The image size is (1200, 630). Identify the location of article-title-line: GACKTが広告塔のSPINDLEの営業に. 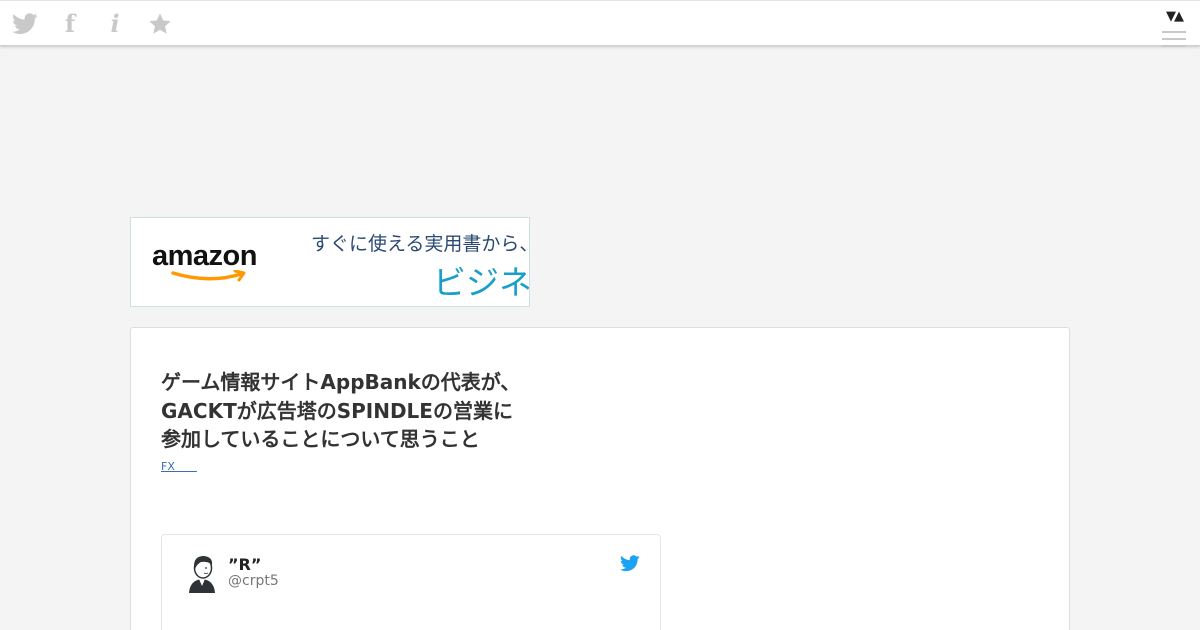
(337, 410).